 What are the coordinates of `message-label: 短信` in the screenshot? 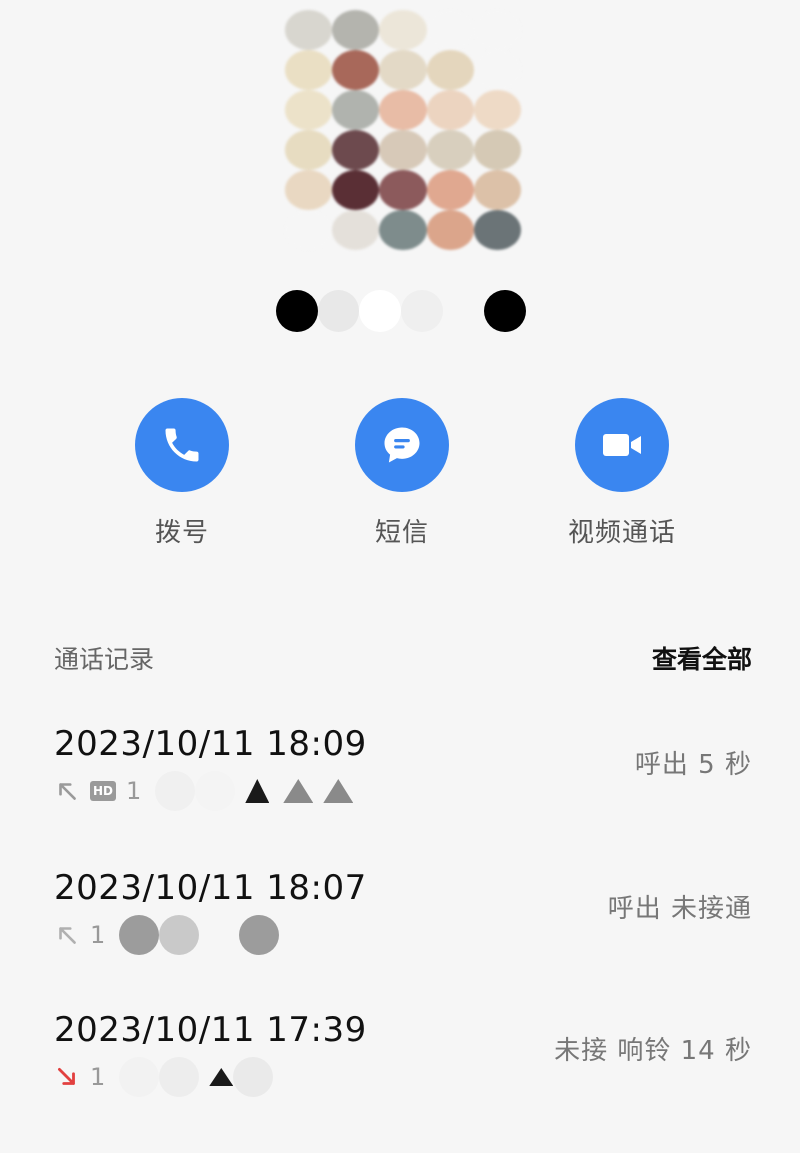 It's located at (401, 533).